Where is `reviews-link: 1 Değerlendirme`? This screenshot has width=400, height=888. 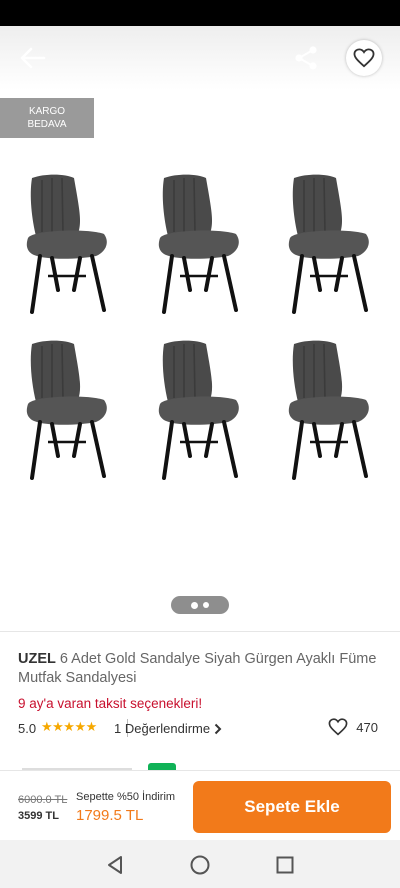
reviews-link: 1 Değerlendirme is located at coordinates (168, 728).